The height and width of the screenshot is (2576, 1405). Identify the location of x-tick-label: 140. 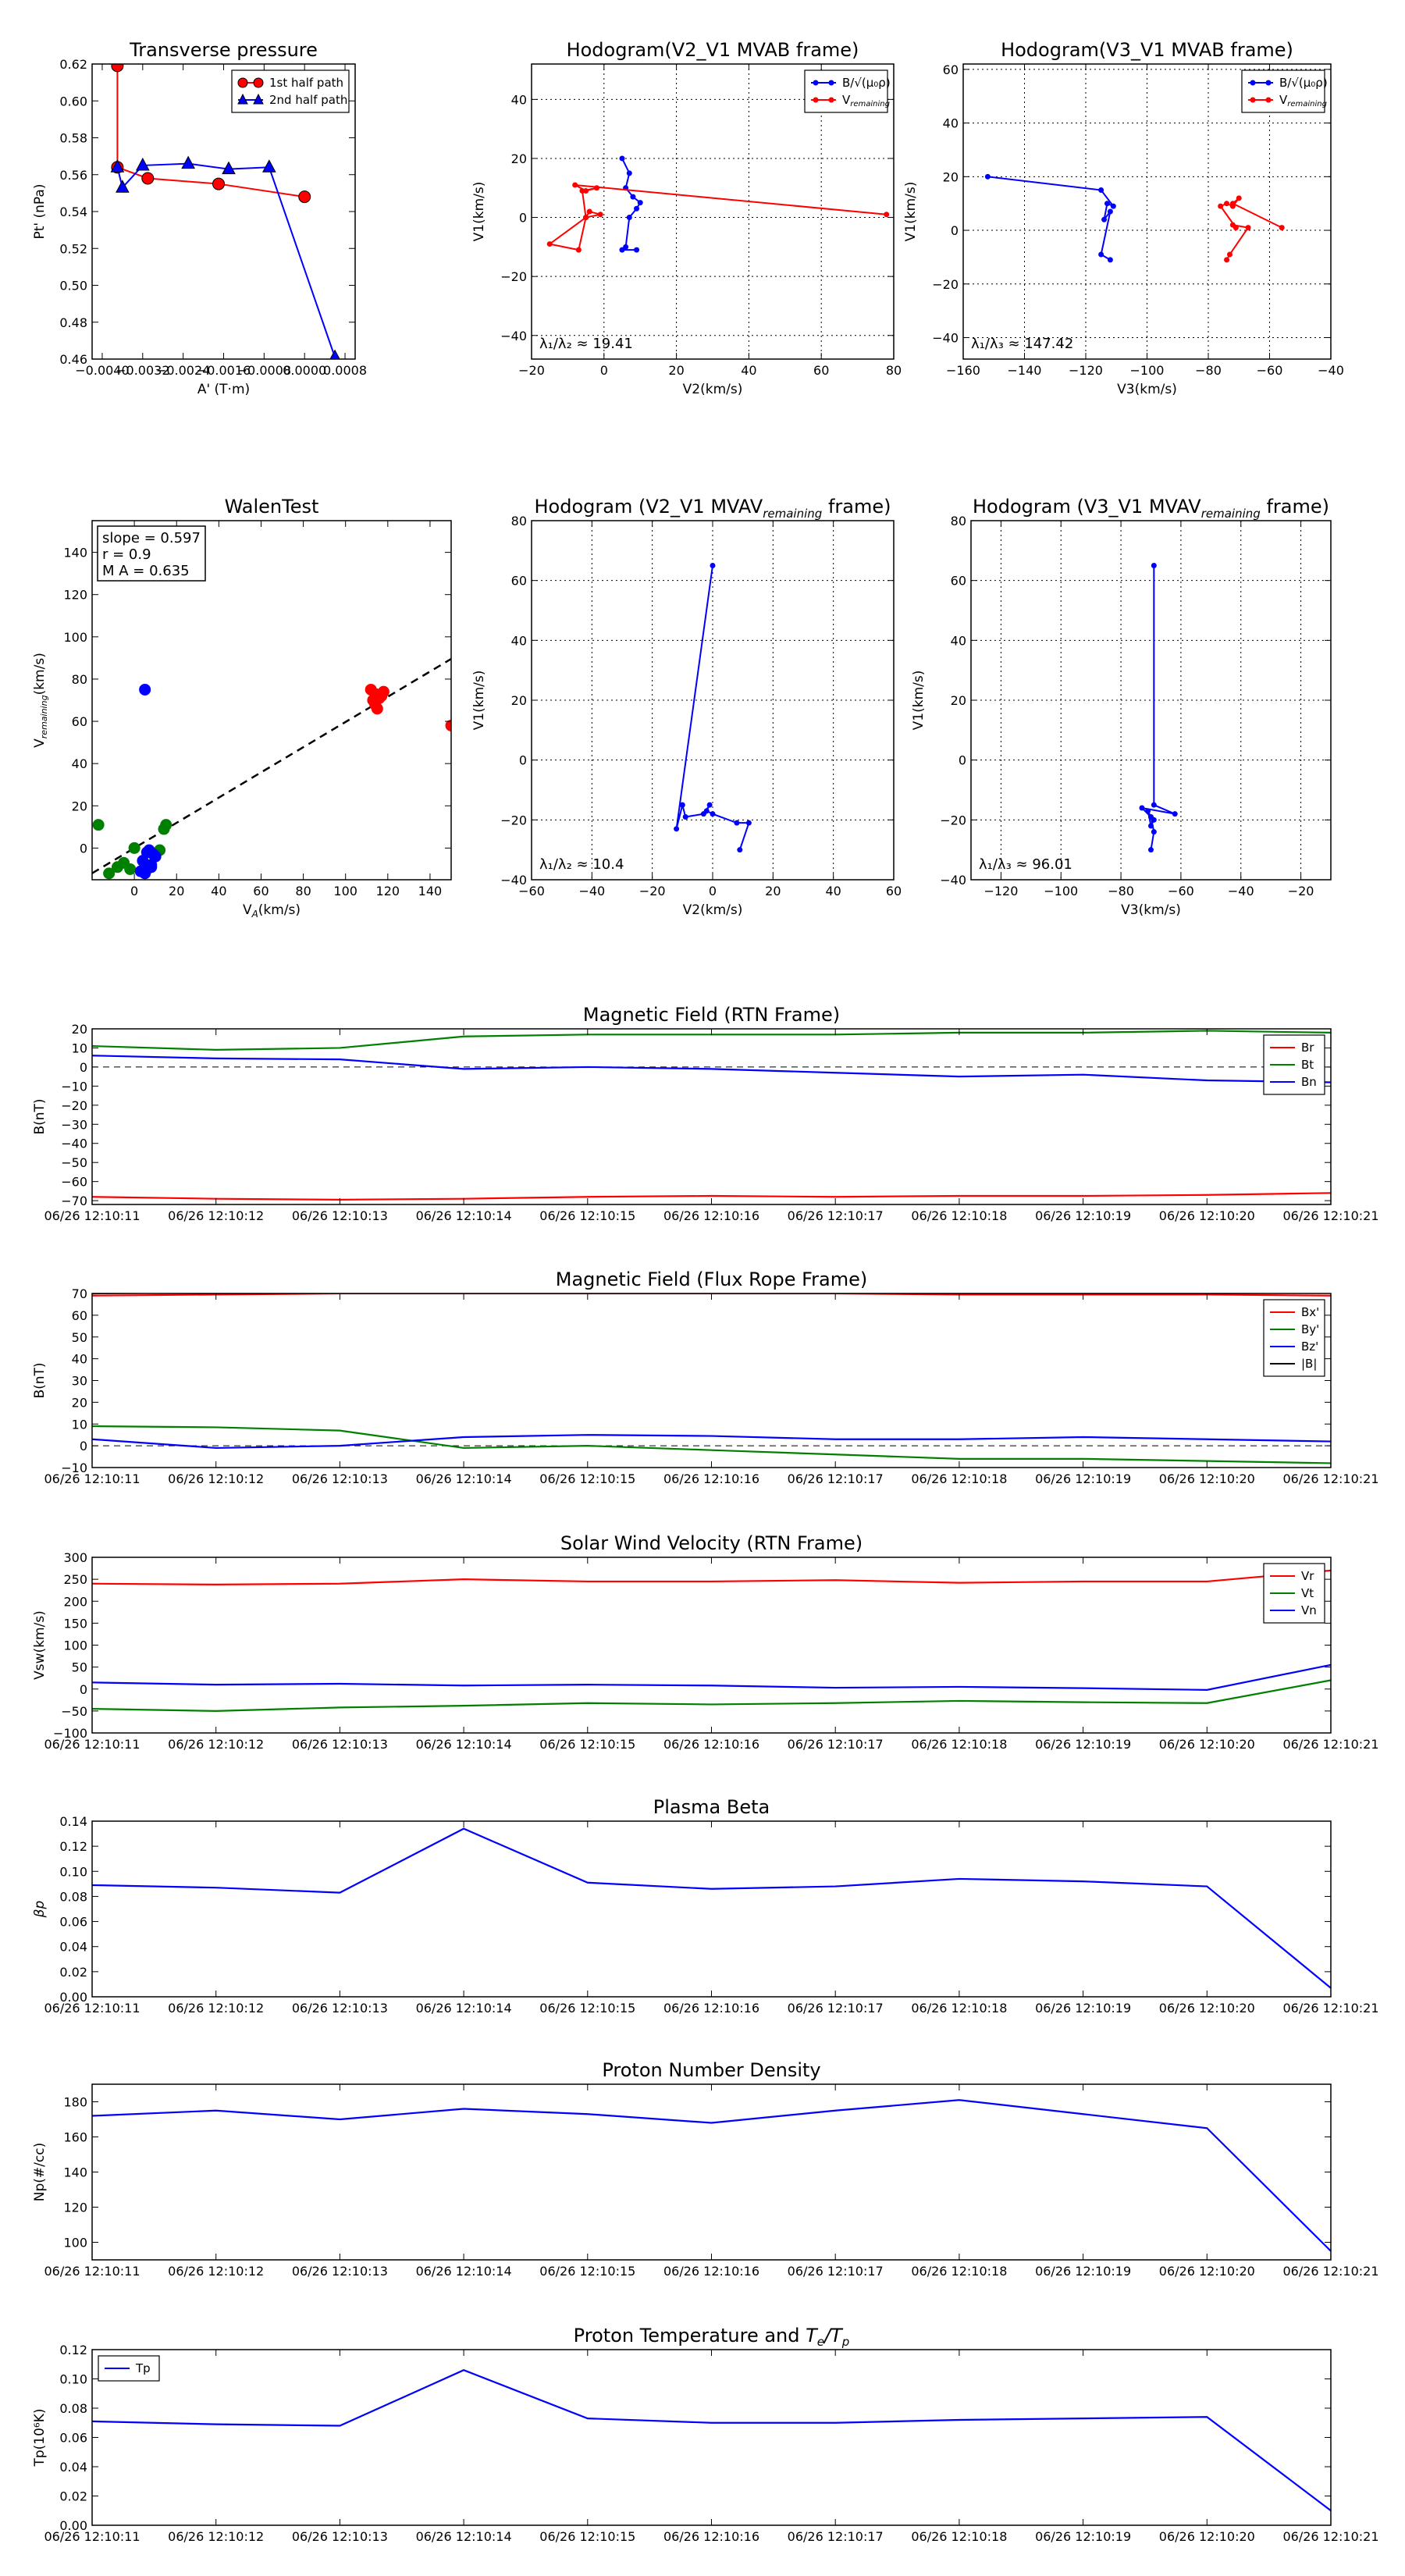
(431, 891).